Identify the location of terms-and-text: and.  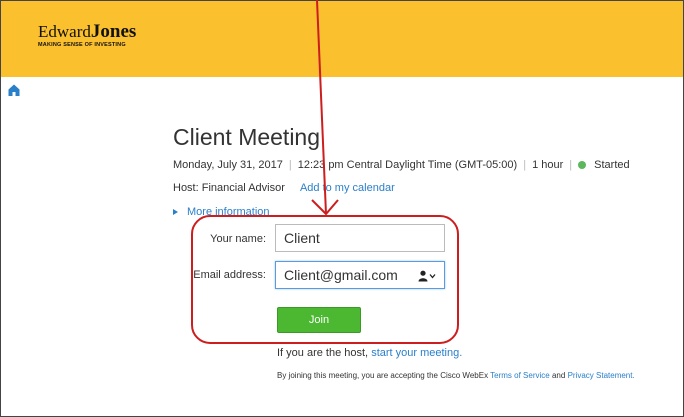
(558, 375).